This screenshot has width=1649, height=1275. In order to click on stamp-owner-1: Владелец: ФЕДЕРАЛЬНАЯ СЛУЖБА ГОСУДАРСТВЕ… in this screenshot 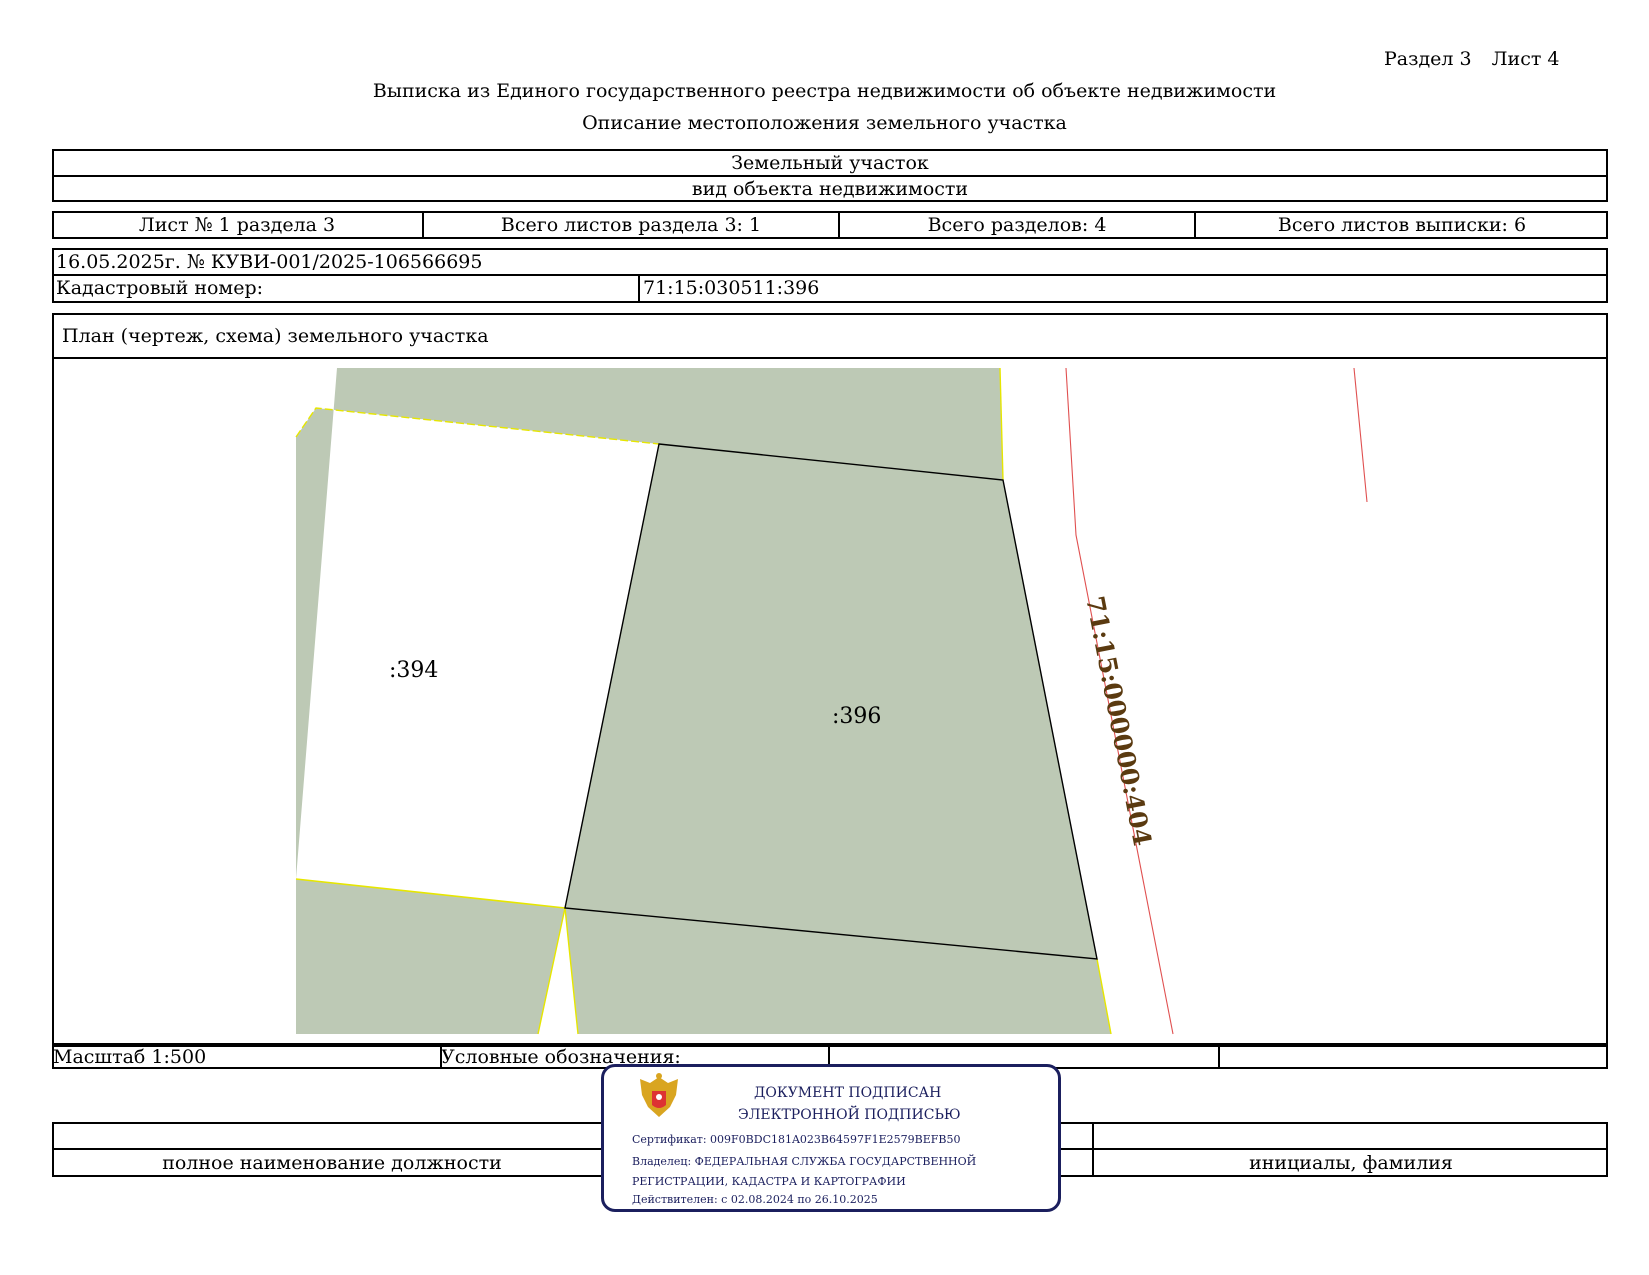, I will do `click(804, 1161)`.